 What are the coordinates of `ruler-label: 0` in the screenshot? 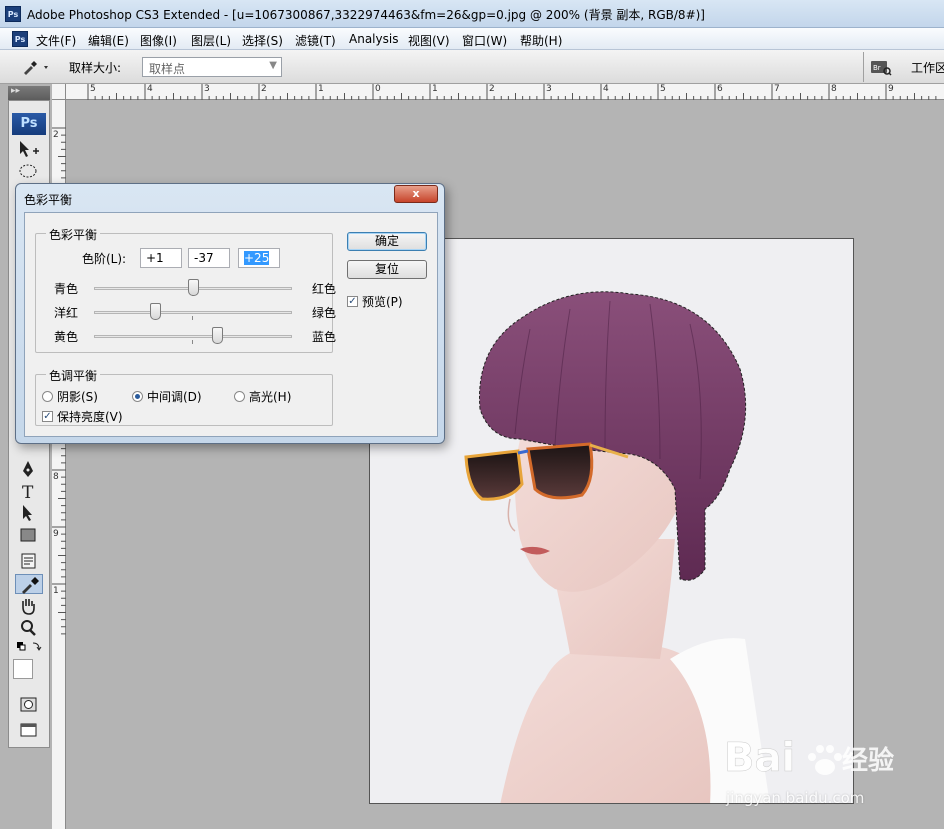 It's located at (378, 89).